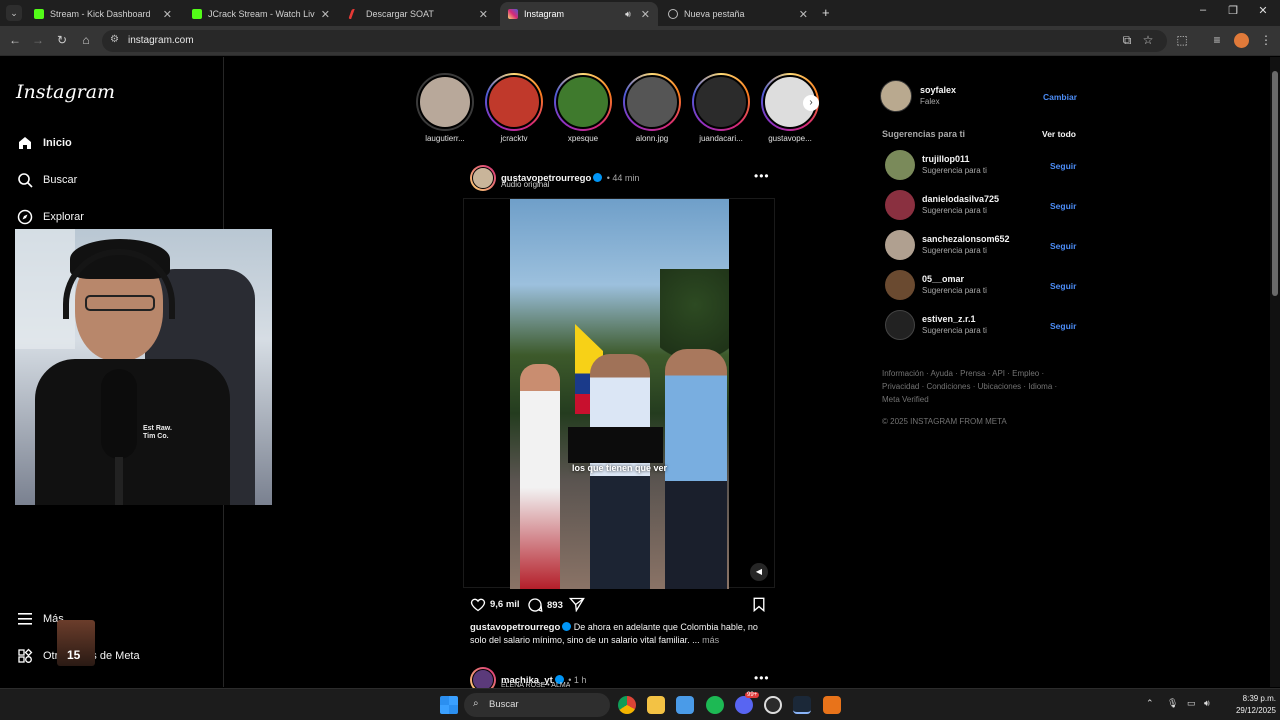  Describe the element at coordinates (1241, 40) in the screenshot. I see `profile-avatar` at that location.